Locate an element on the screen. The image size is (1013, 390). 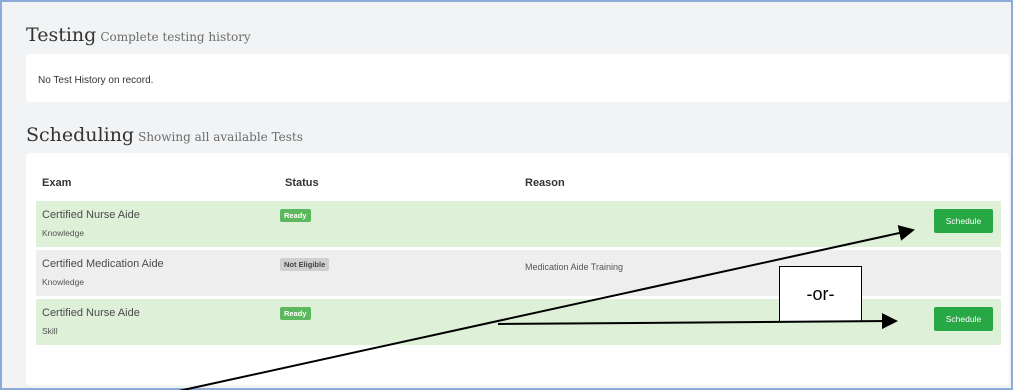
arrow-to-second-schedule is located at coordinates (697, 321).